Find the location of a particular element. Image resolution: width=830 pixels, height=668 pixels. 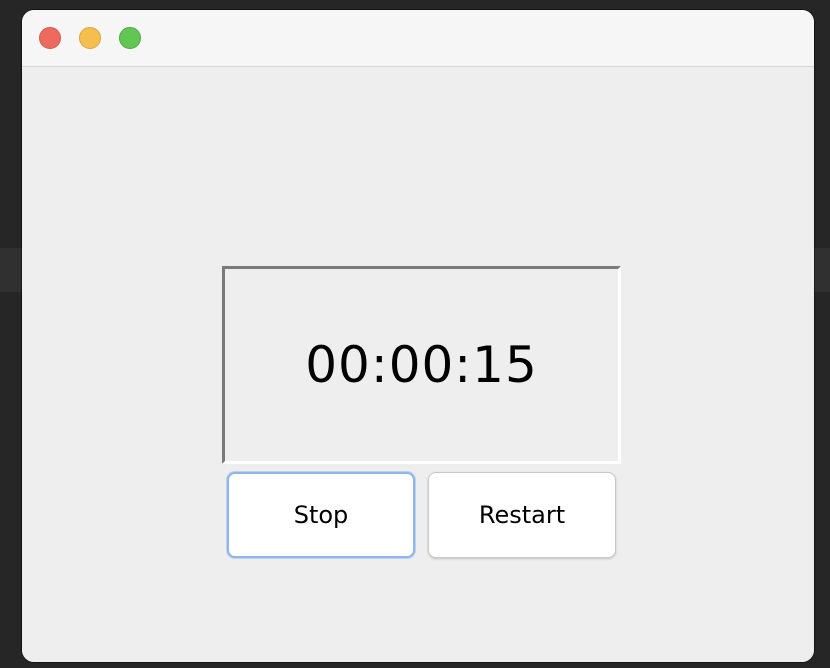

minimize-window-button is located at coordinates (90, 38).